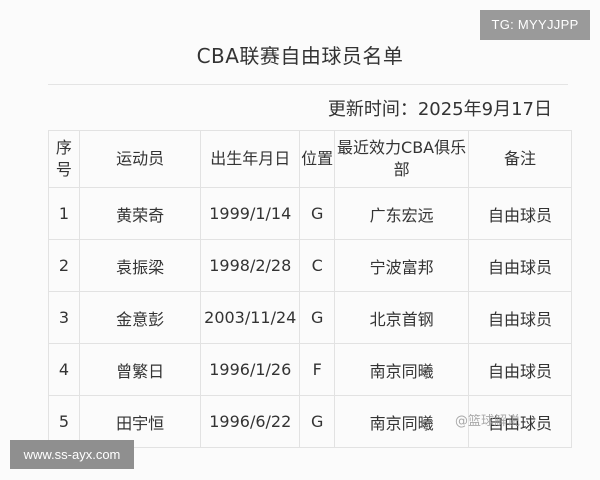 This screenshot has height=480, width=600. Describe the element at coordinates (64, 369) in the screenshot. I see `cell-number: 4` at that location.